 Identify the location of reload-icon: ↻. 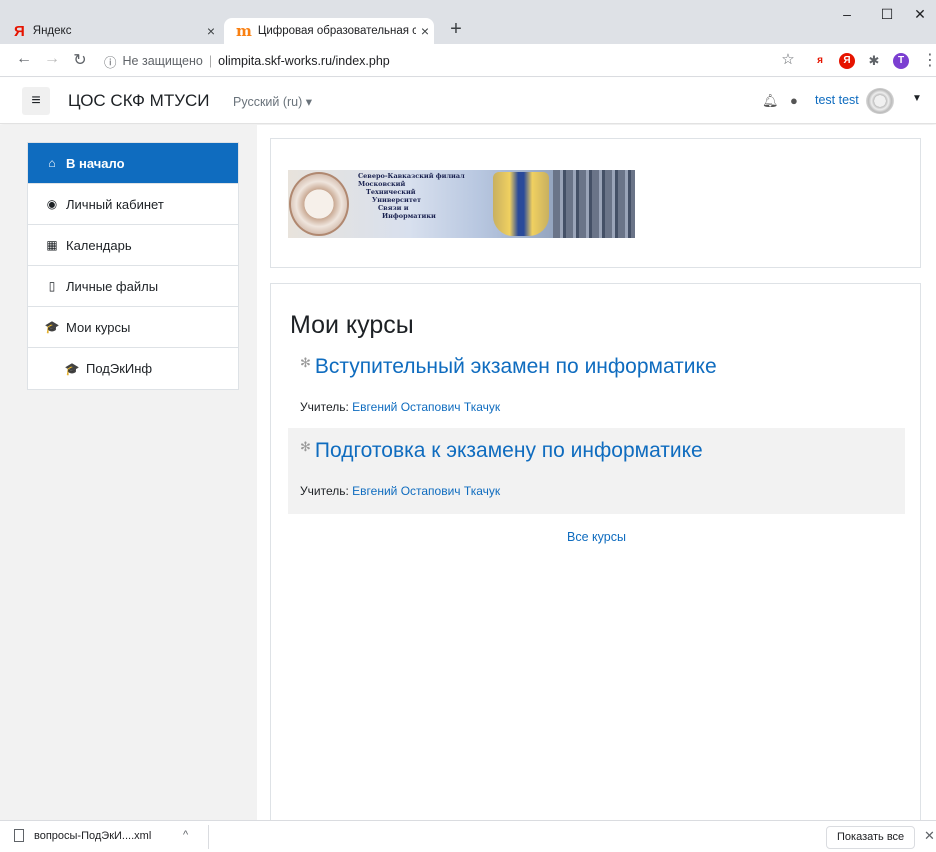
(80, 60).